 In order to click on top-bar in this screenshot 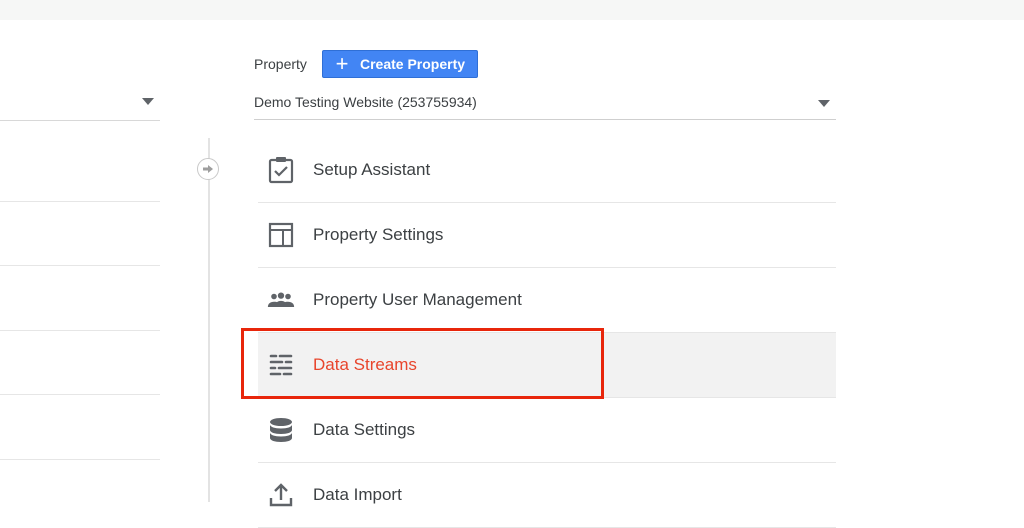, I will do `click(512, 10)`.